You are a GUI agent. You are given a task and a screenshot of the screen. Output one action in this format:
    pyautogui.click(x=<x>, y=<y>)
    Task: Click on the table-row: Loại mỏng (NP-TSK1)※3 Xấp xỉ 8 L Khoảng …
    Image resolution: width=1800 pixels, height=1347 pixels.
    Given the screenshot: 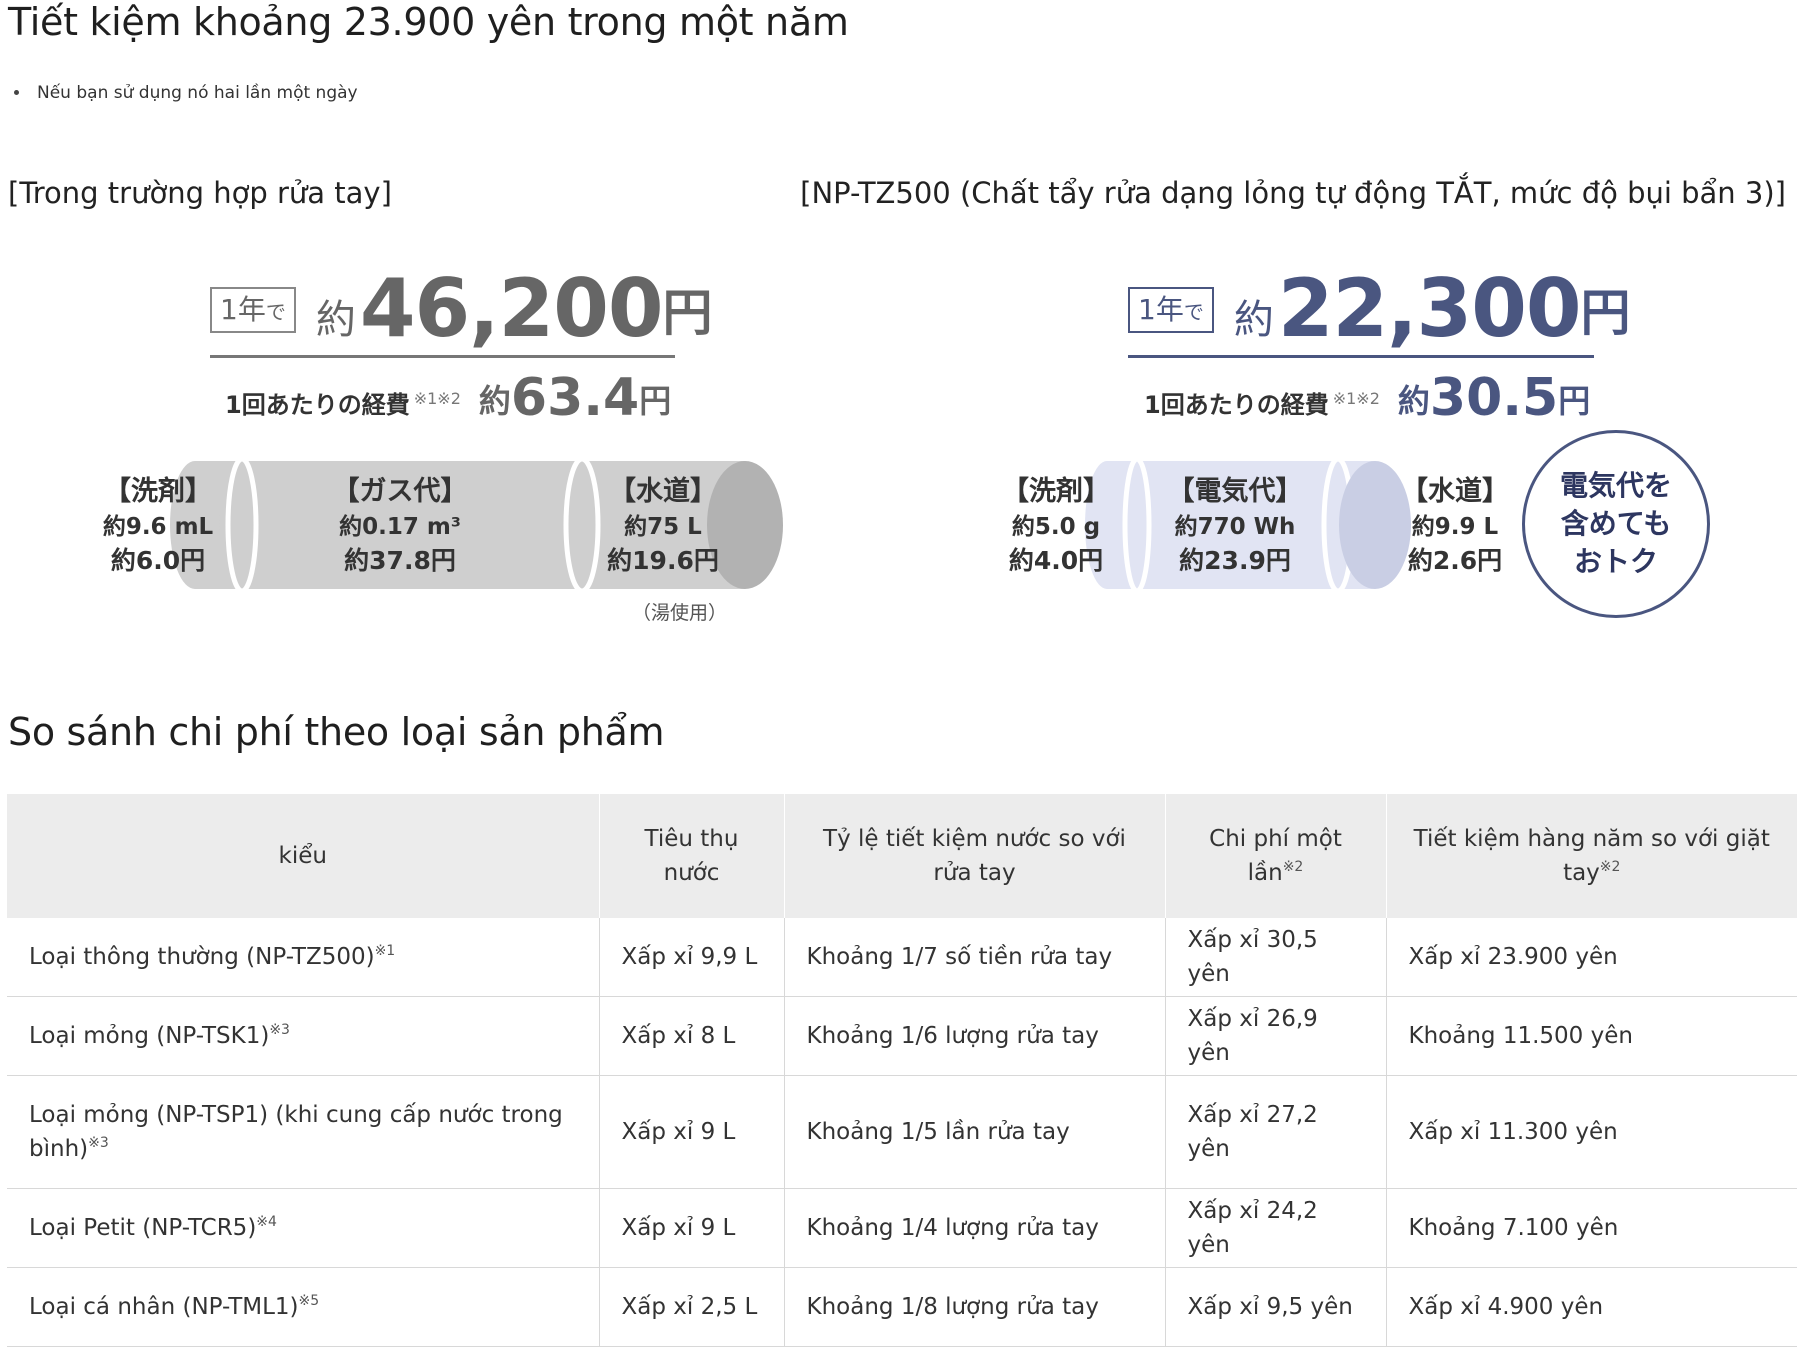 What is the action you would take?
    pyautogui.click(x=902, y=1036)
    